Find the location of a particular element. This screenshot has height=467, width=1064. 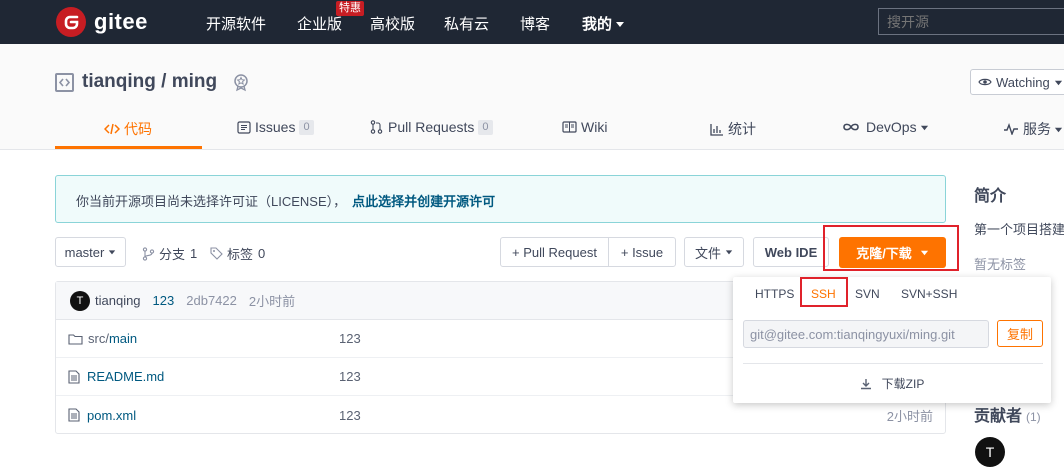

file-name-link: README.md is located at coordinates (116, 376).